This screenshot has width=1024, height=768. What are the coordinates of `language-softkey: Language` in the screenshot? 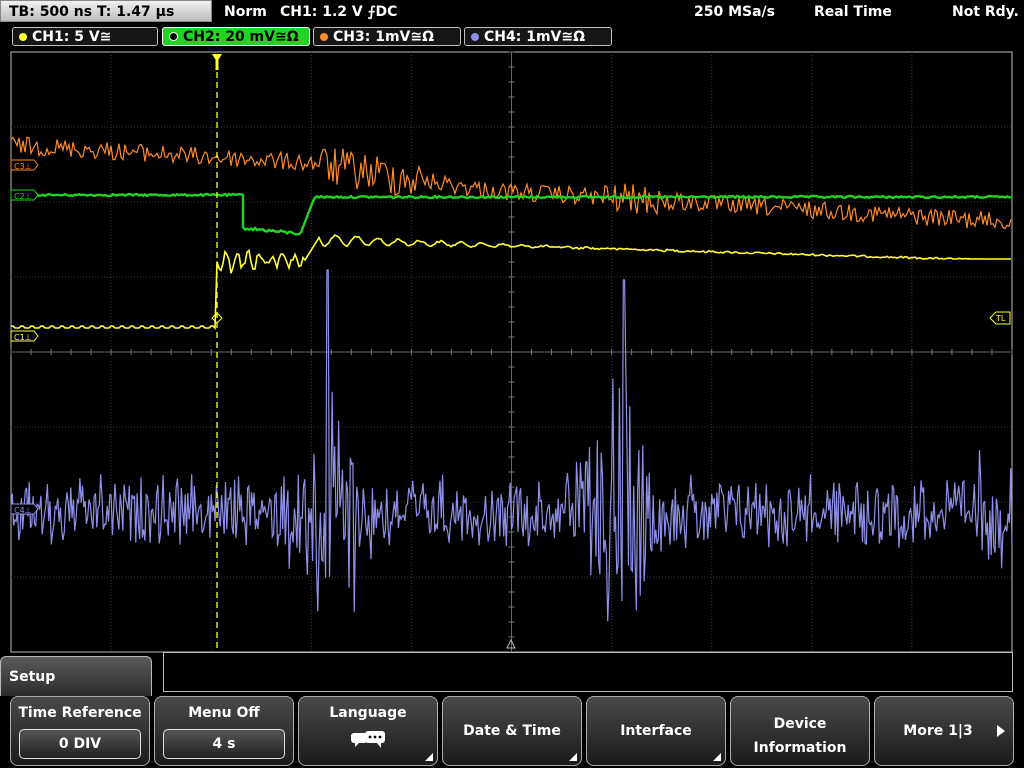 It's located at (368, 731).